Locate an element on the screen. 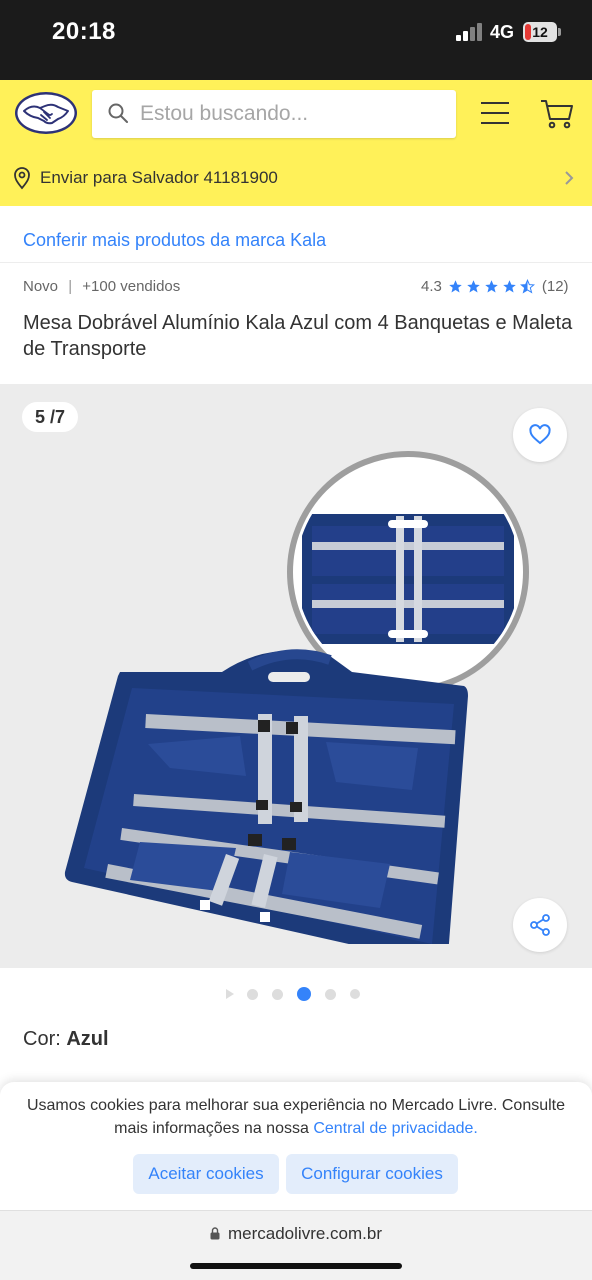  condition-label: Novo is located at coordinates (41, 286).